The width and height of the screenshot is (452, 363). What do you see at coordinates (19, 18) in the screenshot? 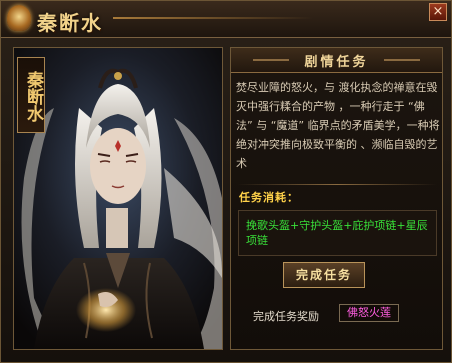
I see `emblem-icon` at bounding box center [19, 18].